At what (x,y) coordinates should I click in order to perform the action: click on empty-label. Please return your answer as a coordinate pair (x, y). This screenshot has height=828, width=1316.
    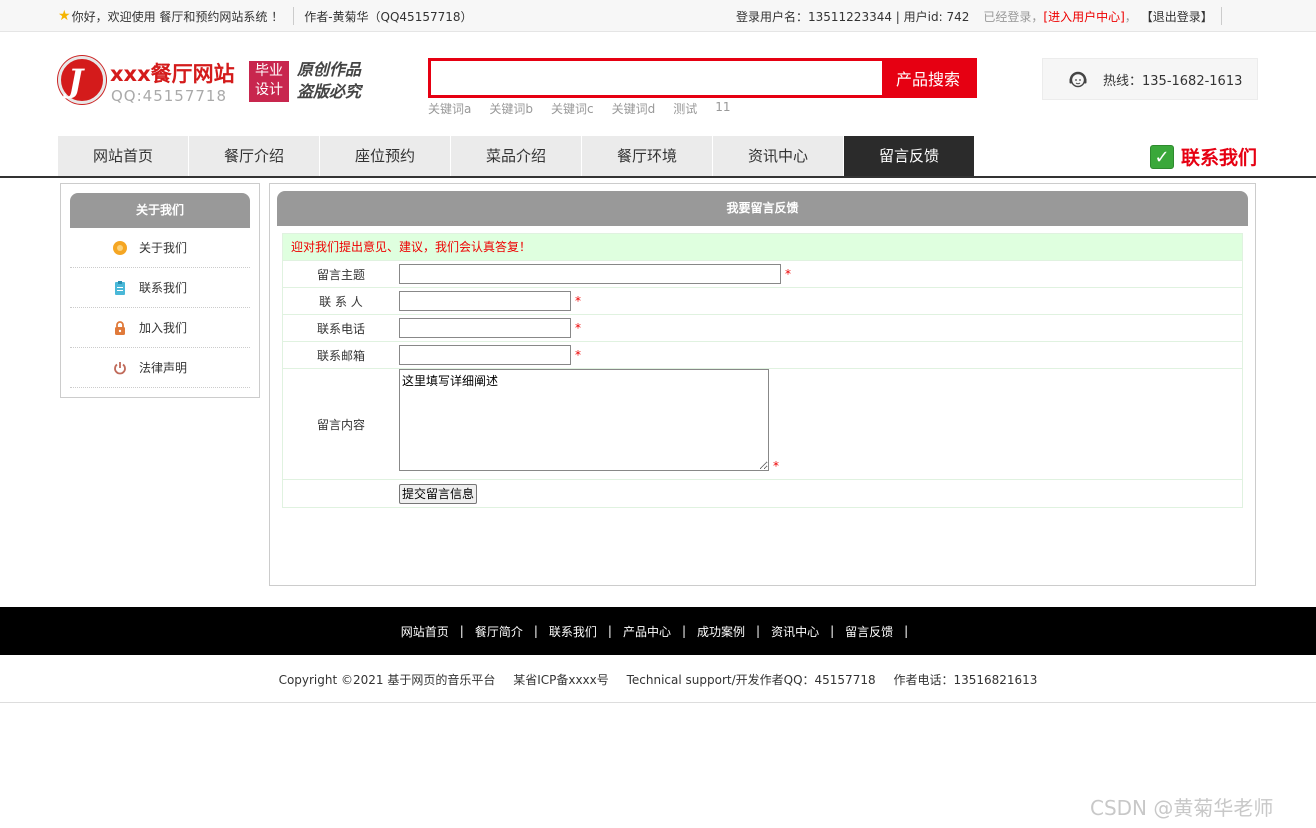
    Looking at the image, I should click on (341, 493).